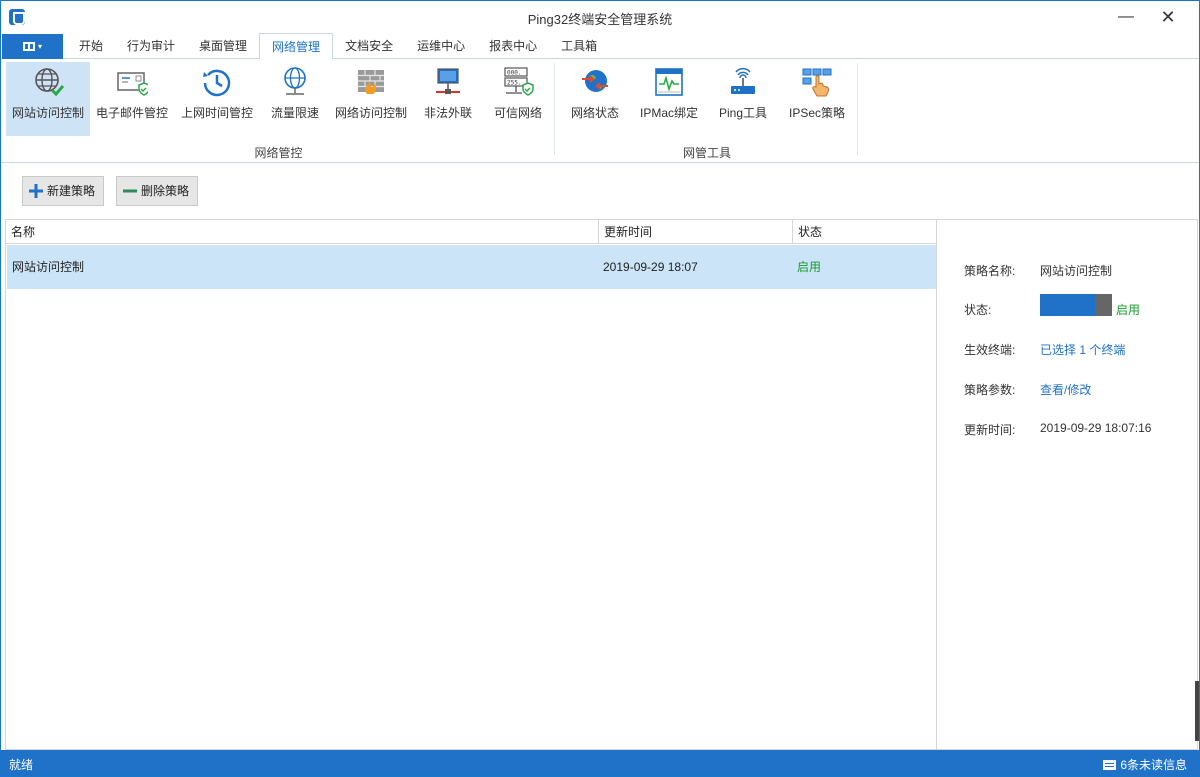  I want to click on status-text: 就绪, so click(21, 765).